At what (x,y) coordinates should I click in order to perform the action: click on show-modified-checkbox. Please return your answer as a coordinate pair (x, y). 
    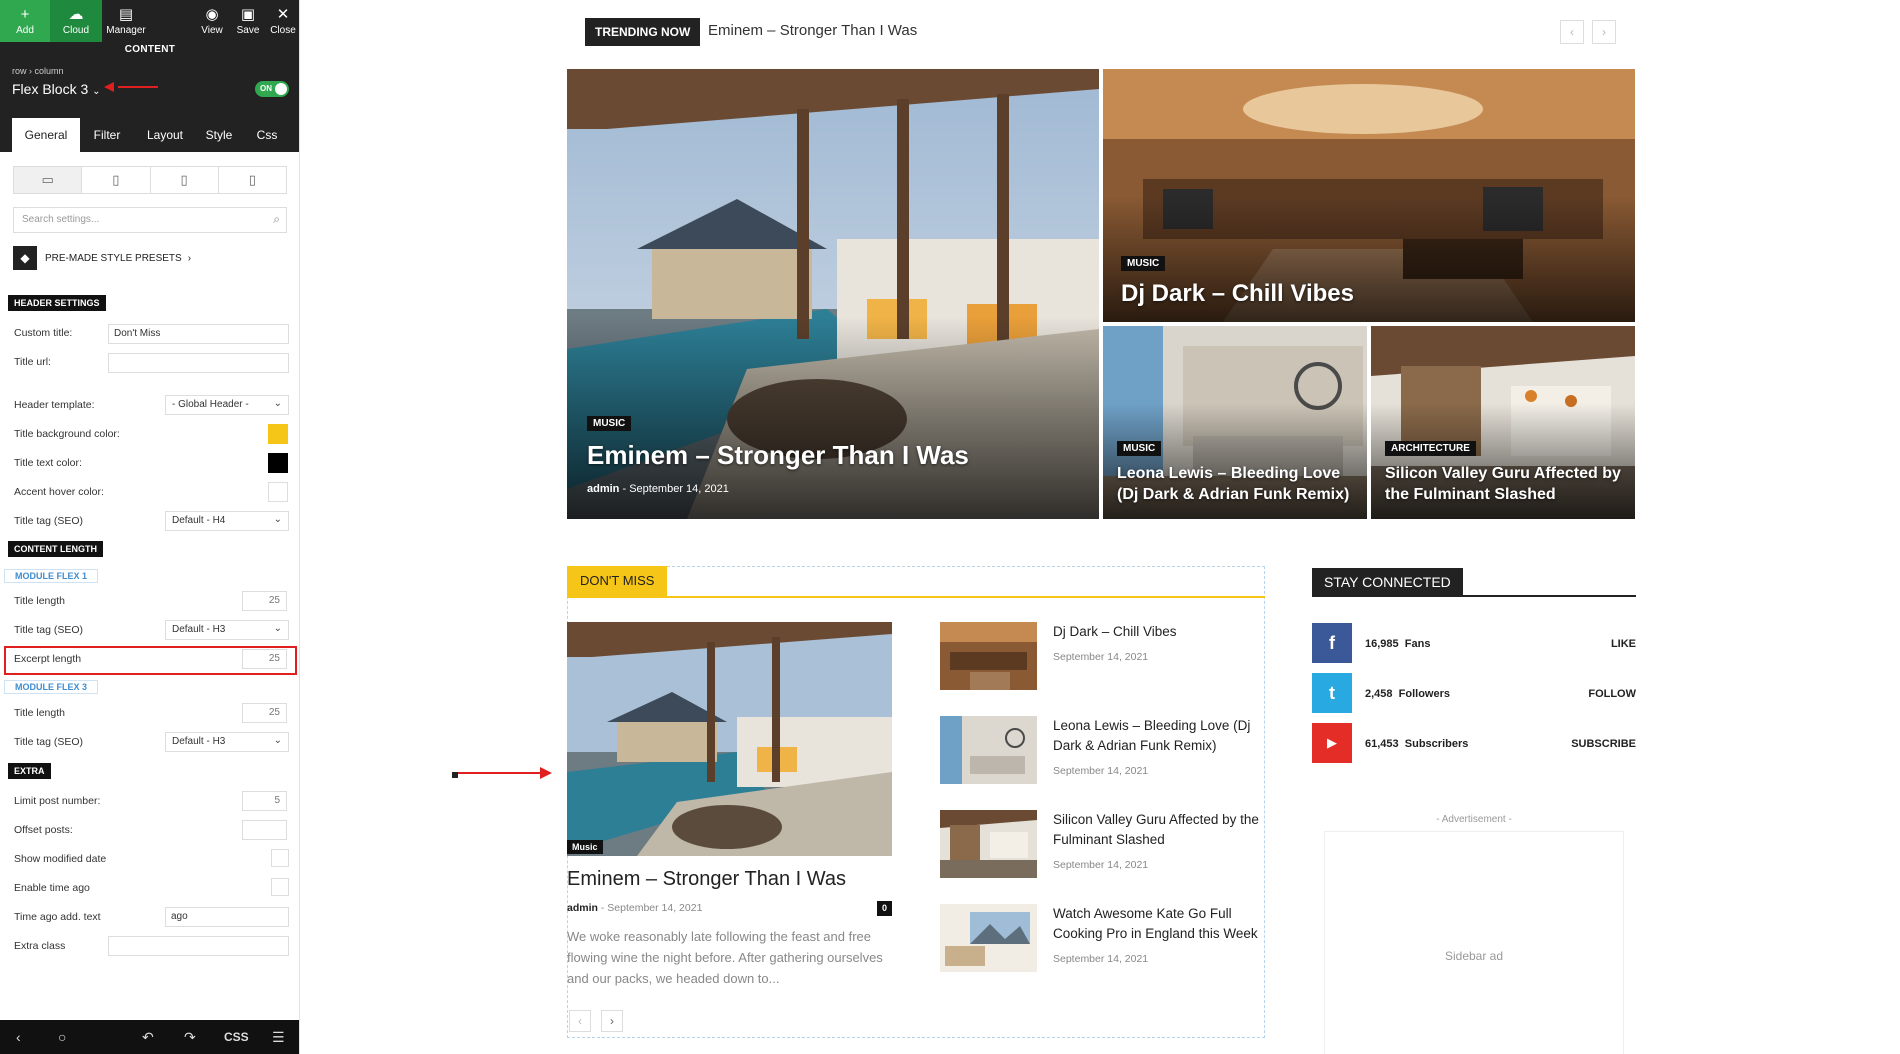
    Looking at the image, I should click on (280, 858).